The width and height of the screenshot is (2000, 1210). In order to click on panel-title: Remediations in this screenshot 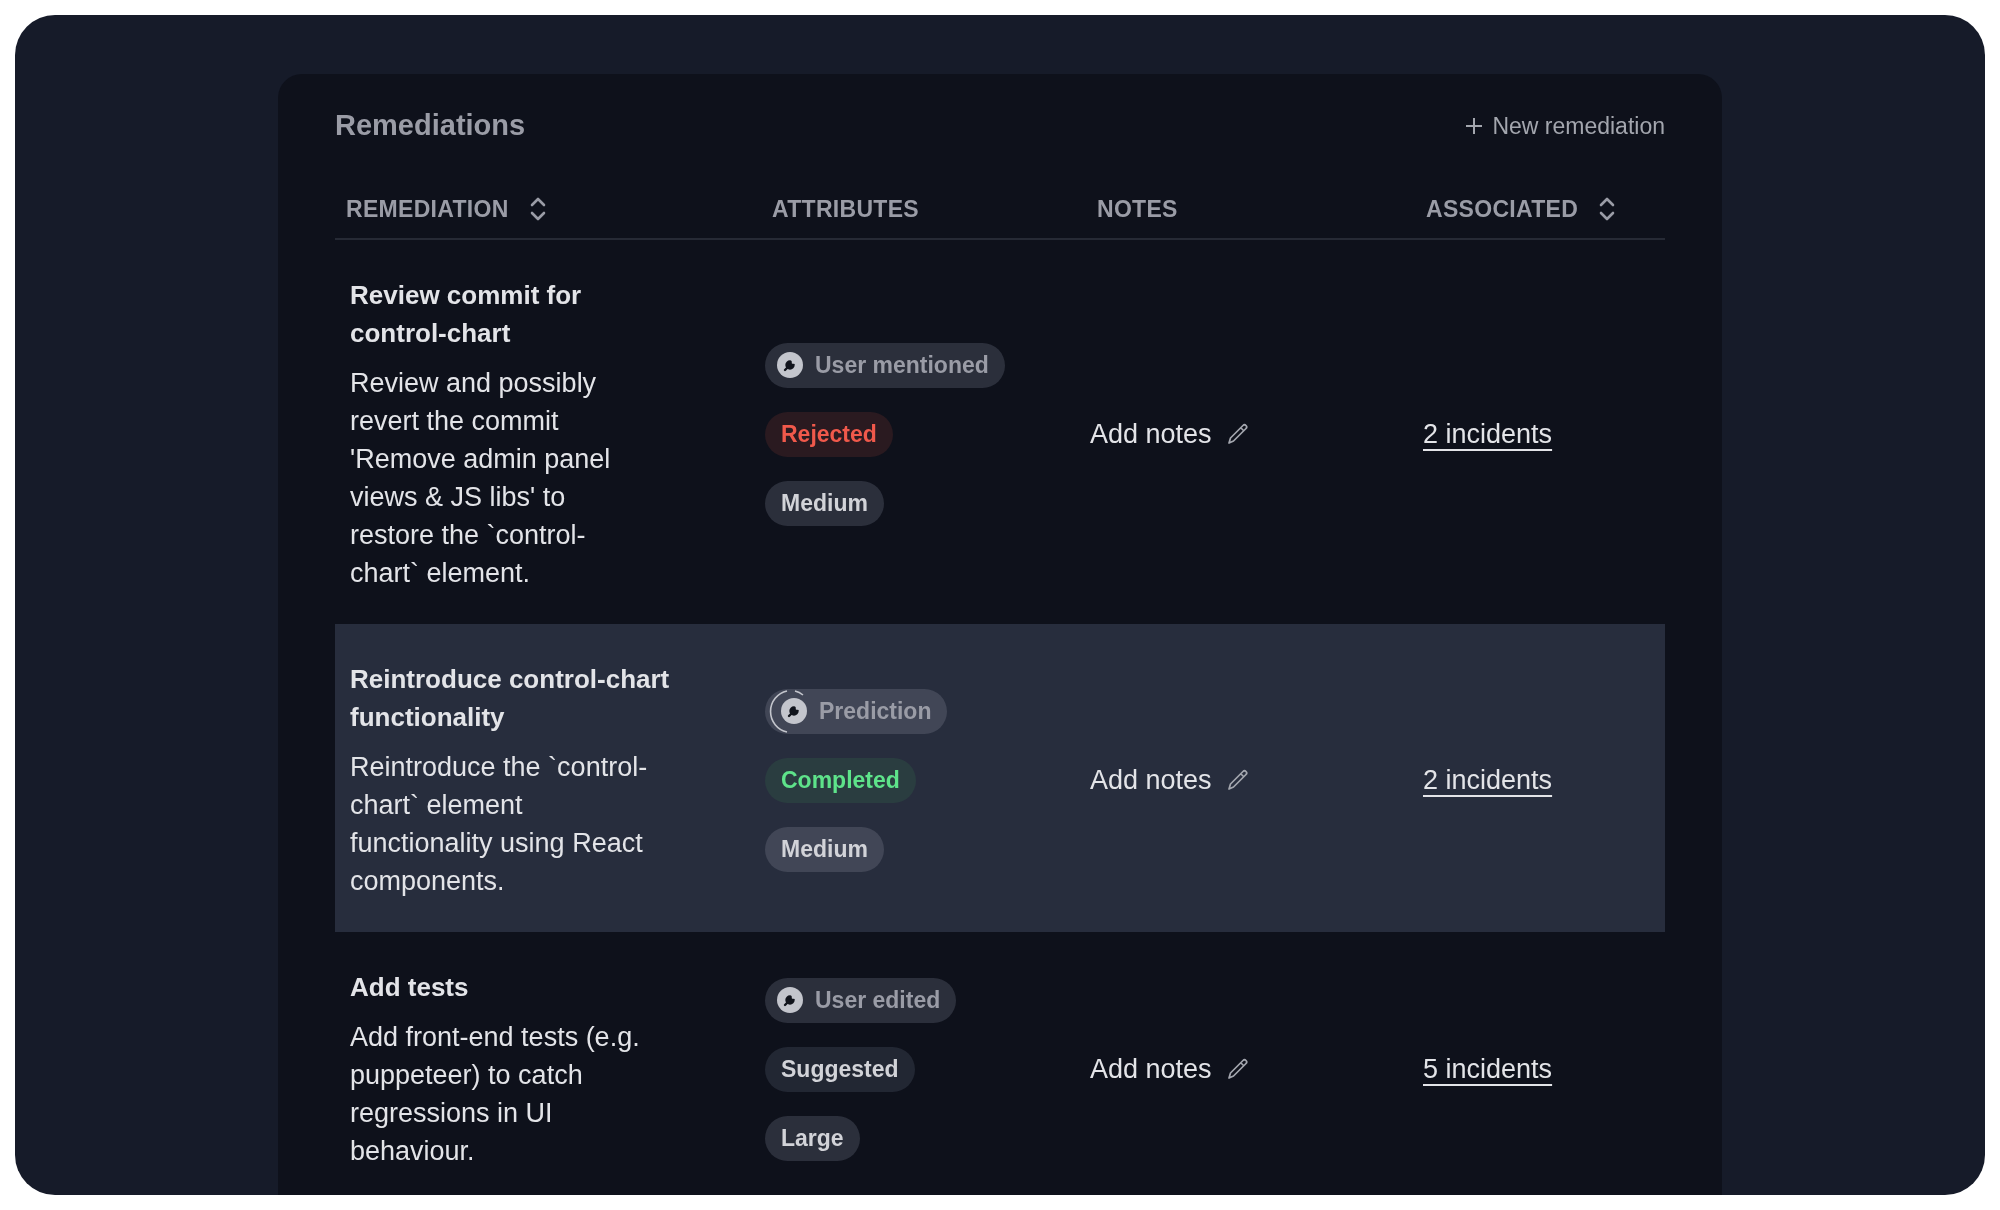, I will do `click(430, 125)`.